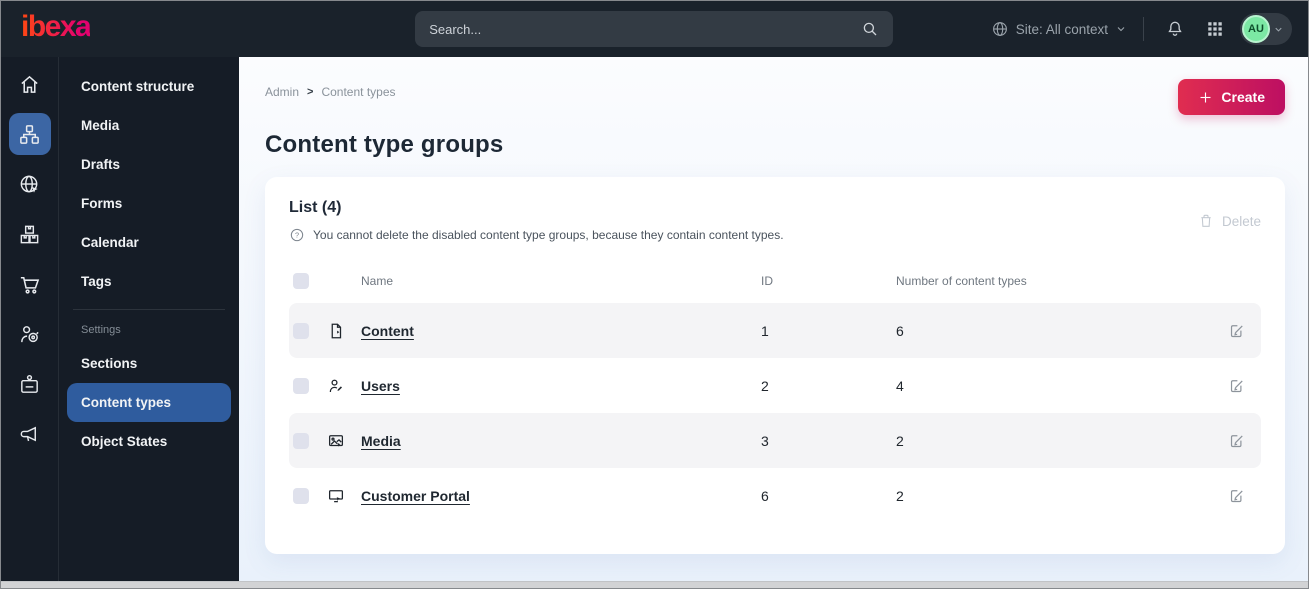 This screenshot has width=1309, height=589. I want to click on table-row: Content 1 6, so click(775, 330).